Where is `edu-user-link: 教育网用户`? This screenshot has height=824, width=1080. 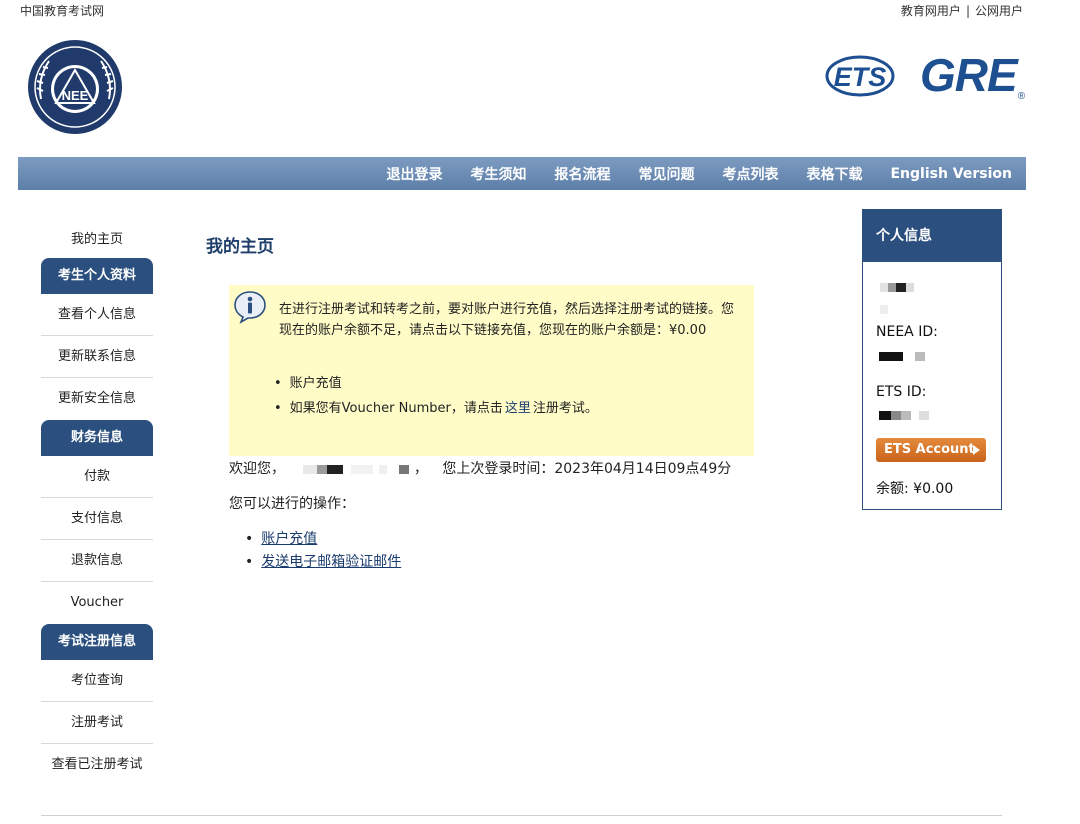 edu-user-link: 教育网用户 is located at coordinates (931, 11).